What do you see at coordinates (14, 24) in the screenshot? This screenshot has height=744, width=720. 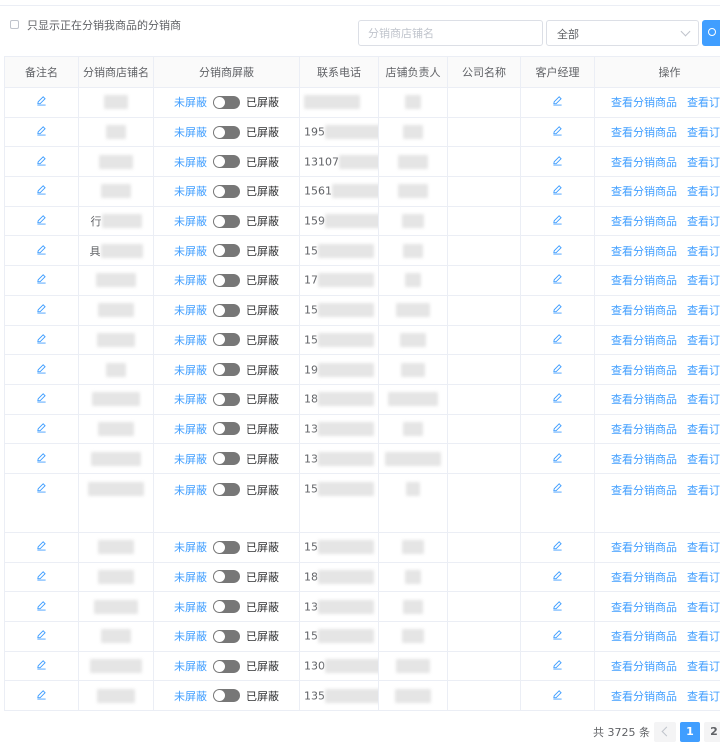 I see `only-active-checkbox` at bounding box center [14, 24].